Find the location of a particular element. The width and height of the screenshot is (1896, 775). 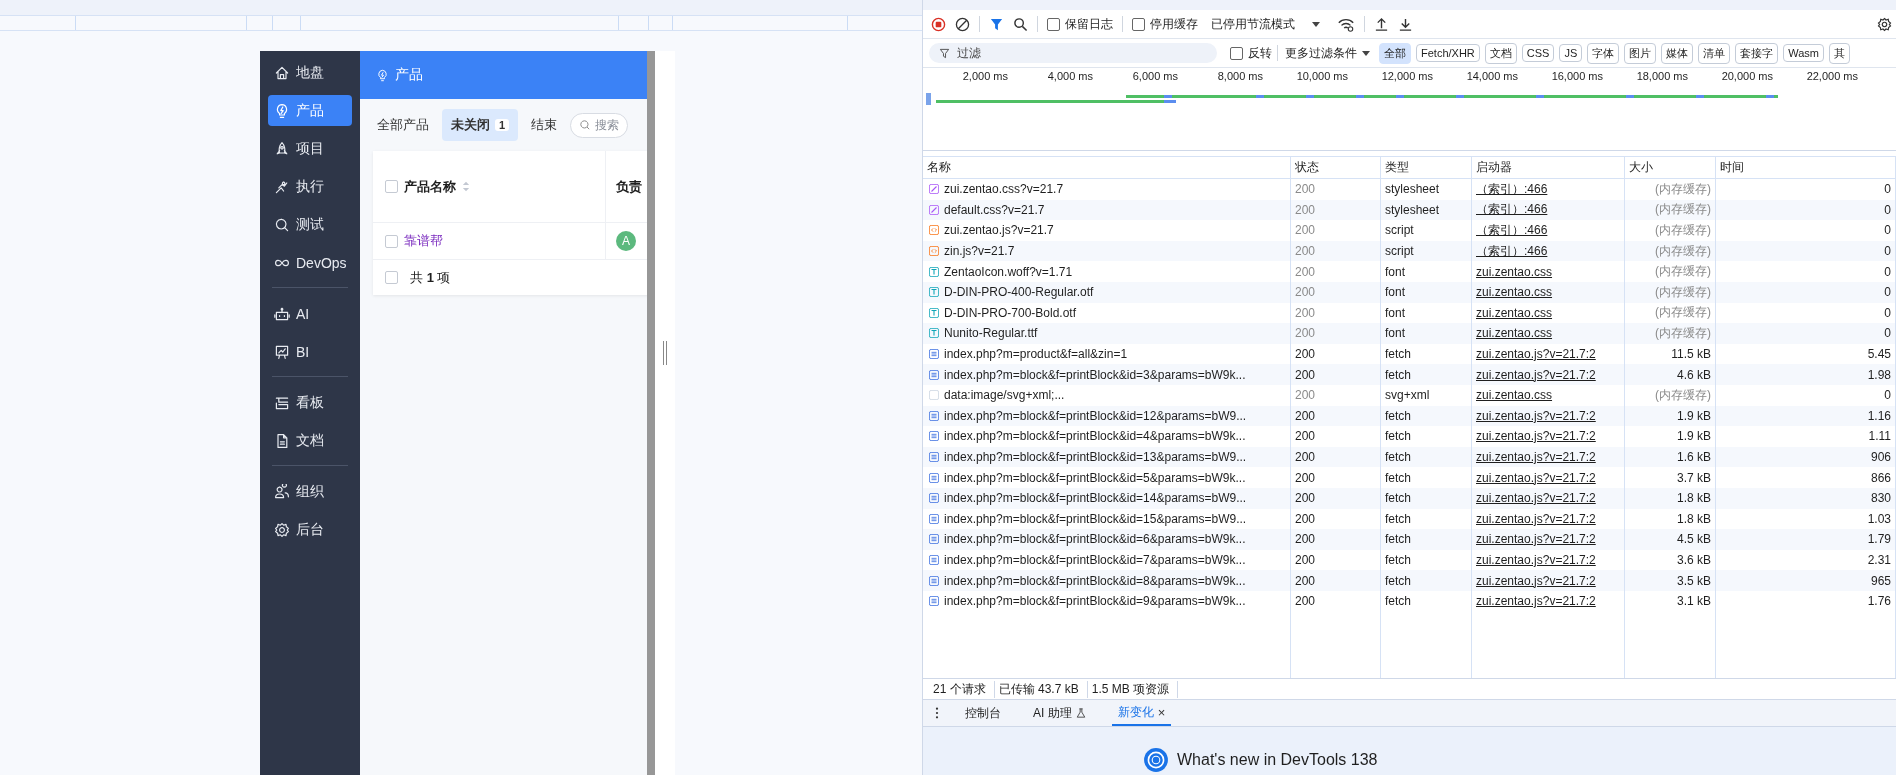

request-name: zin.js?v=21.7 is located at coordinates (1107, 251).